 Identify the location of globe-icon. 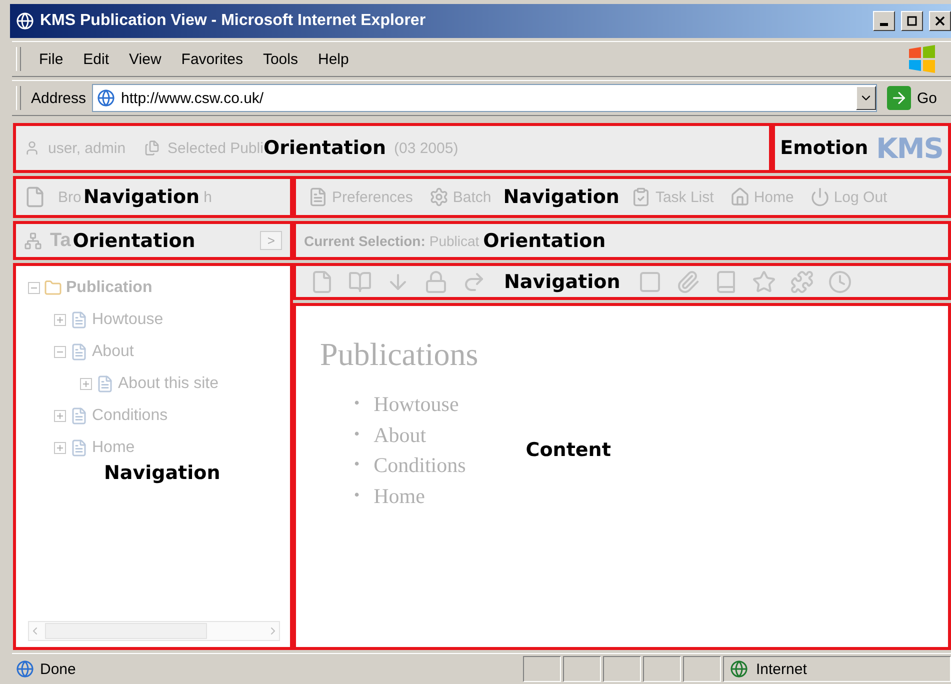
(739, 669).